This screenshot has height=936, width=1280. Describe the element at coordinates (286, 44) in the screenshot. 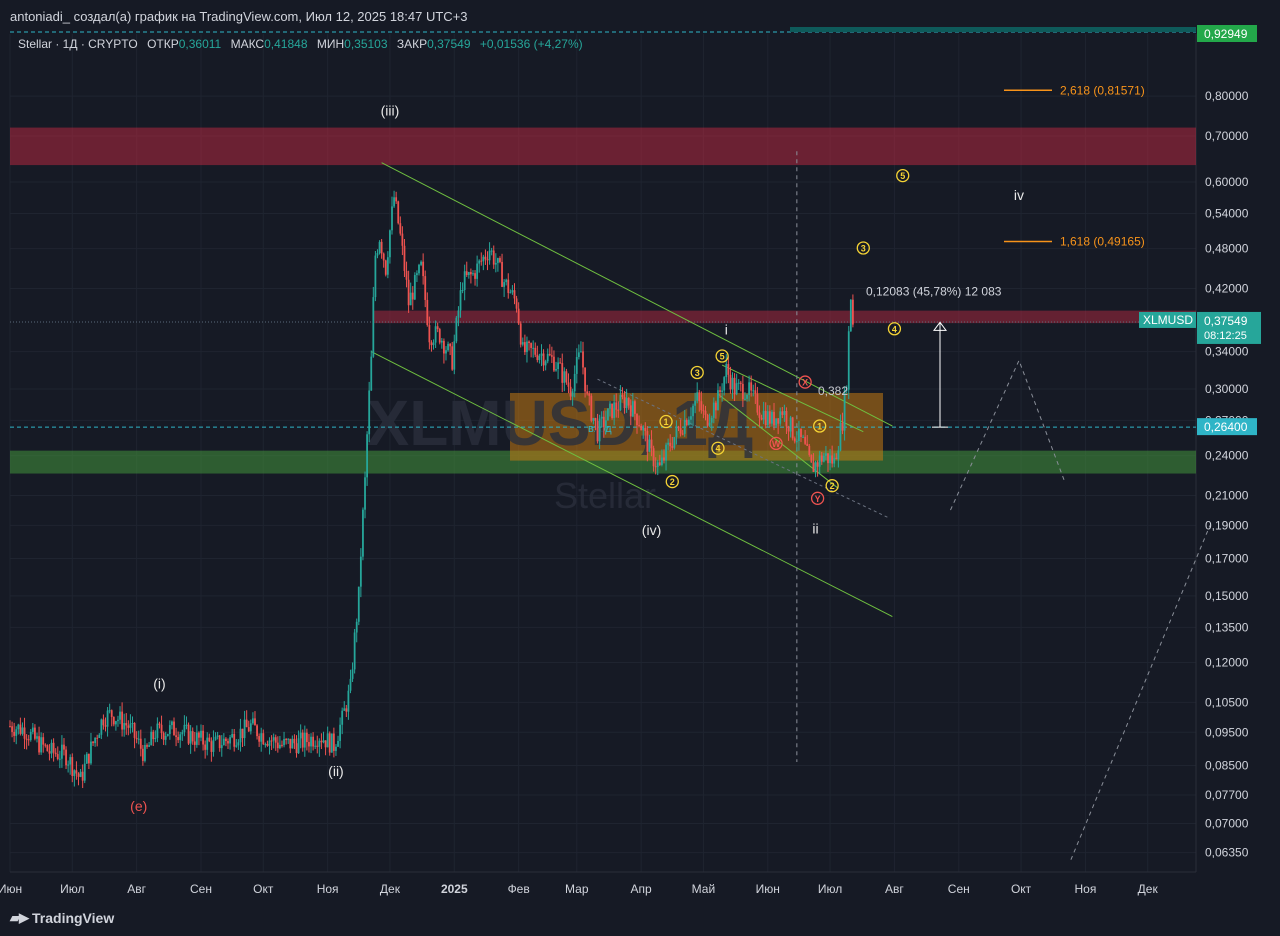

I see `legend-high-value: 0,41848` at that location.